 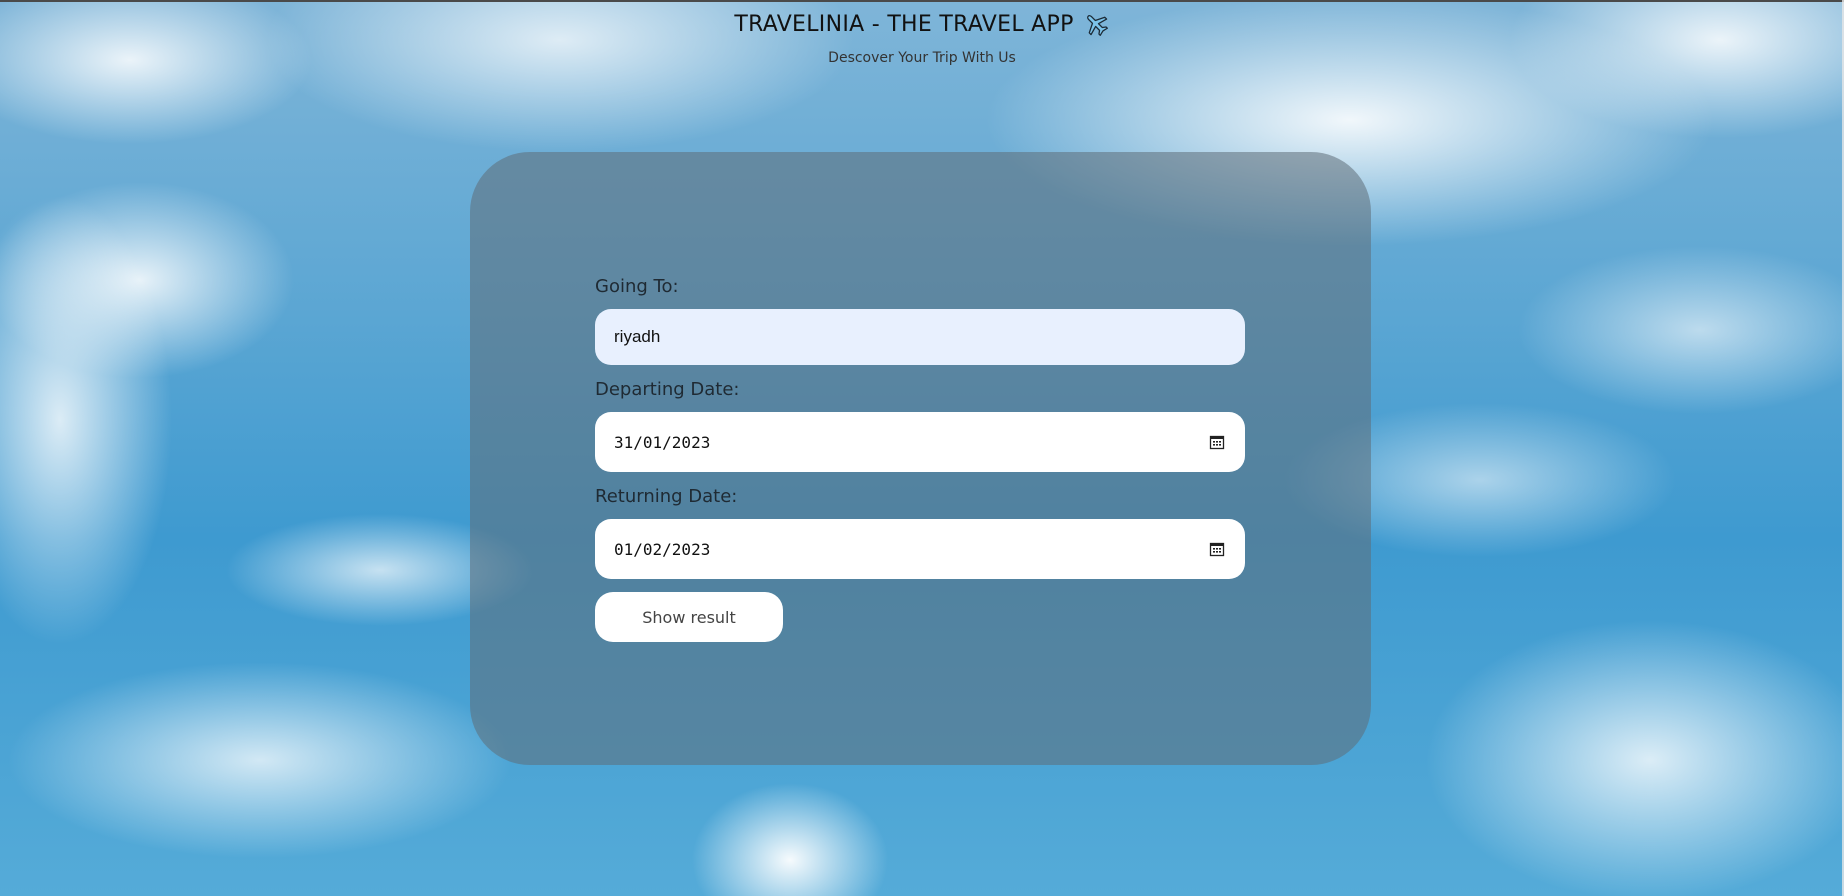 I want to click on app-title-text: TRAVELINIA - THE TRAVEL APP, so click(x=904, y=24).